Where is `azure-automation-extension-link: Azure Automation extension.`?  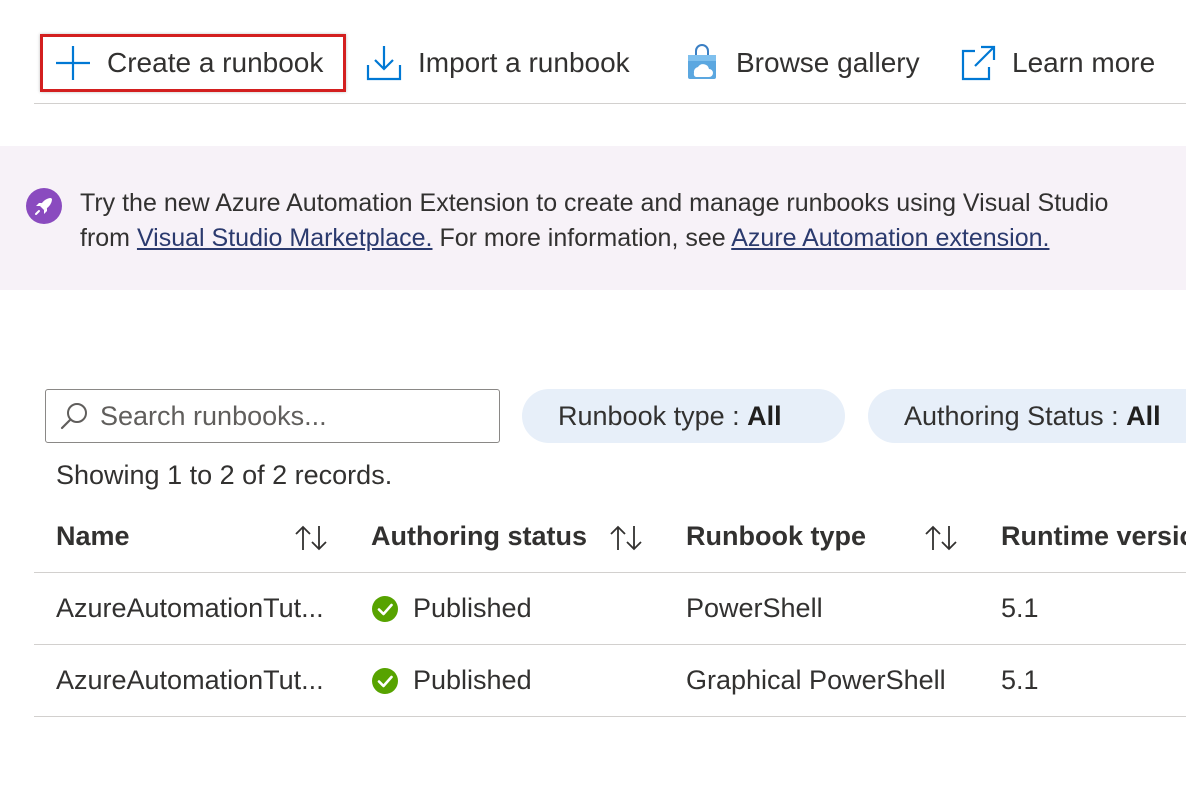 azure-automation-extension-link: Azure Automation extension. is located at coordinates (890, 238).